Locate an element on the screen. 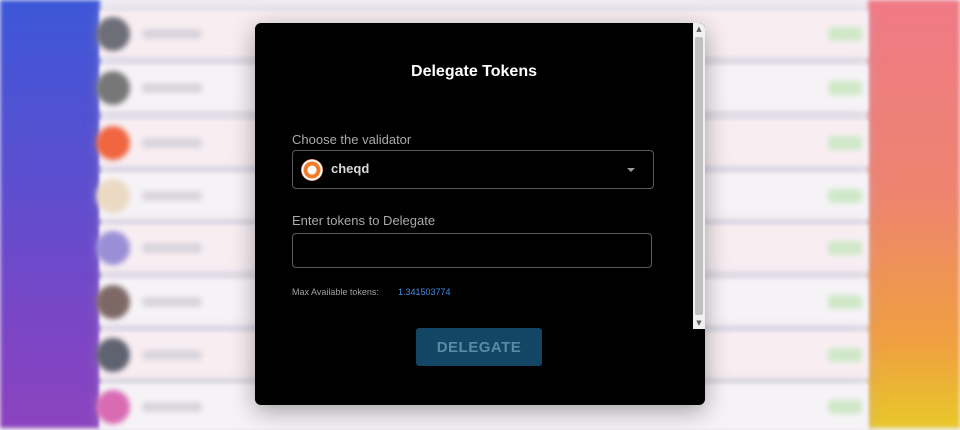 This screenshot has width=960, height=430. background-gradient-left is located at coordinates (50, 214).